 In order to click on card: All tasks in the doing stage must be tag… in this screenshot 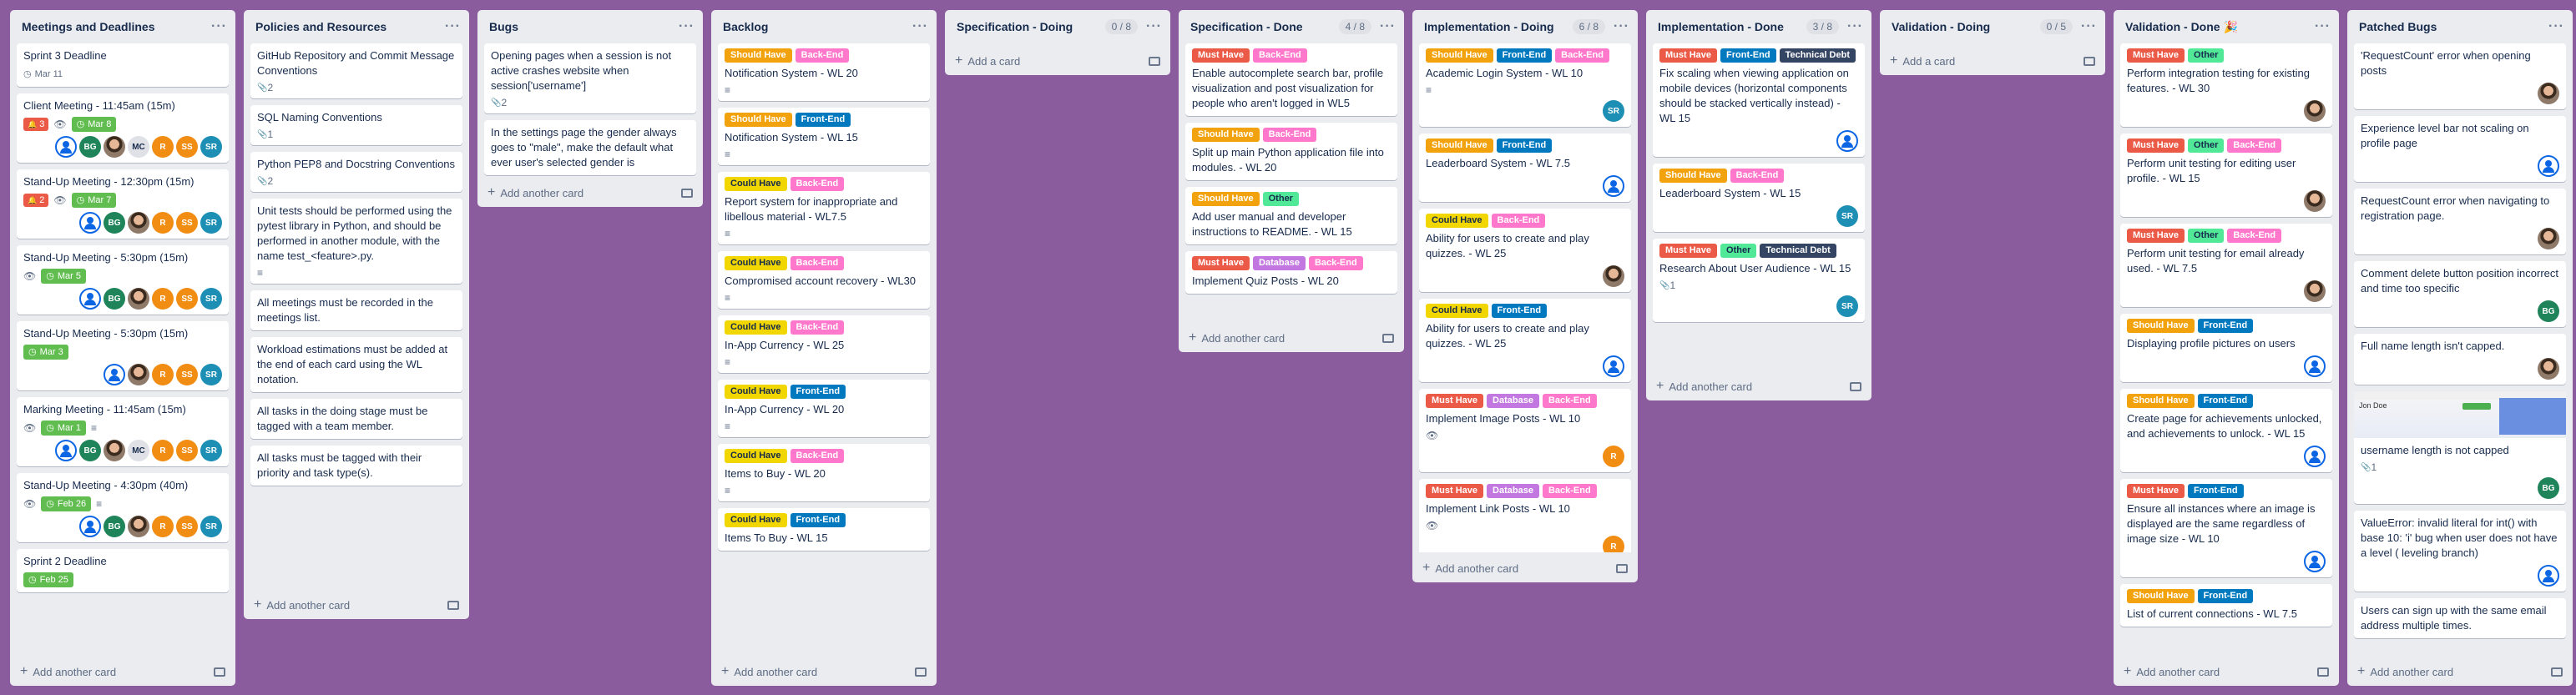, I will do `click(356, 419)`.